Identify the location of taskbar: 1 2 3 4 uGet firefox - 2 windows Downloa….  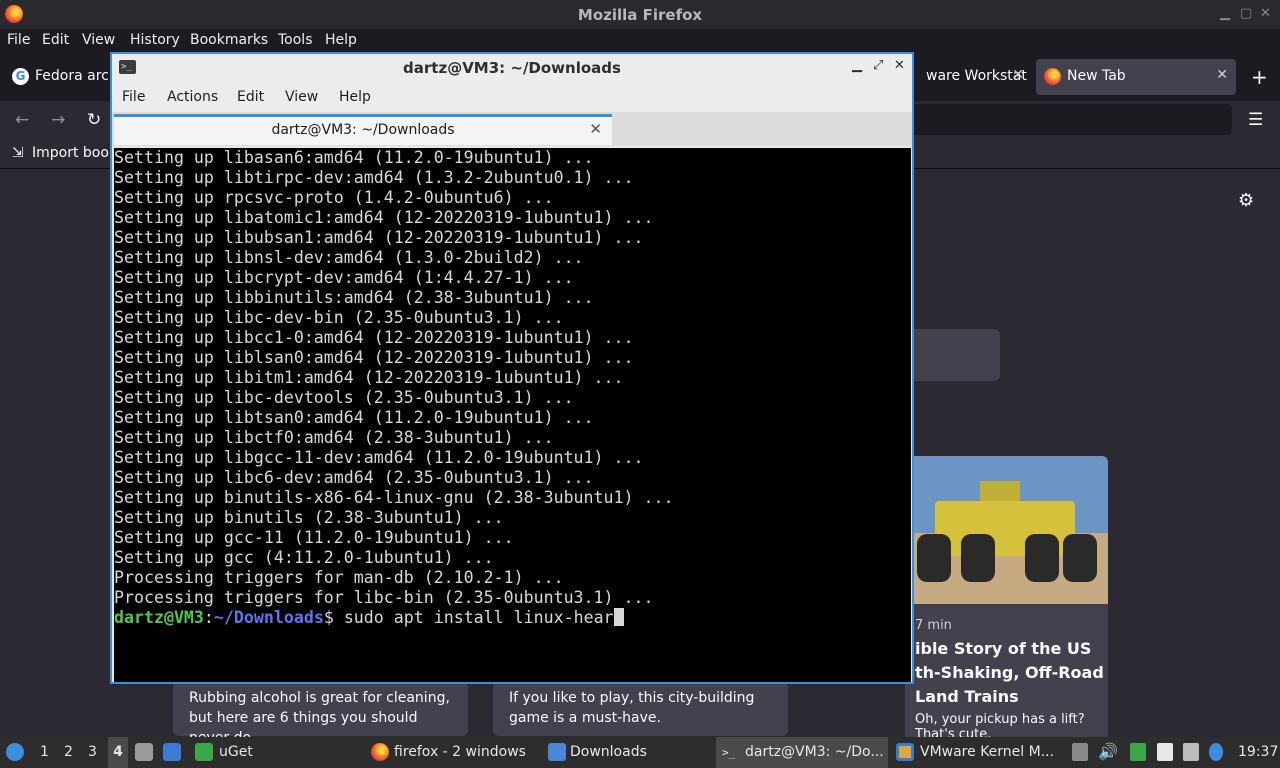
(640, 752).